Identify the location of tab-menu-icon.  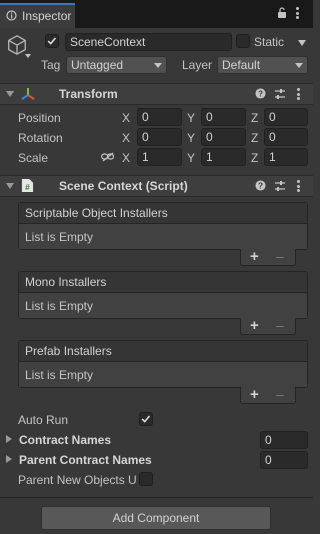
(298, 13).